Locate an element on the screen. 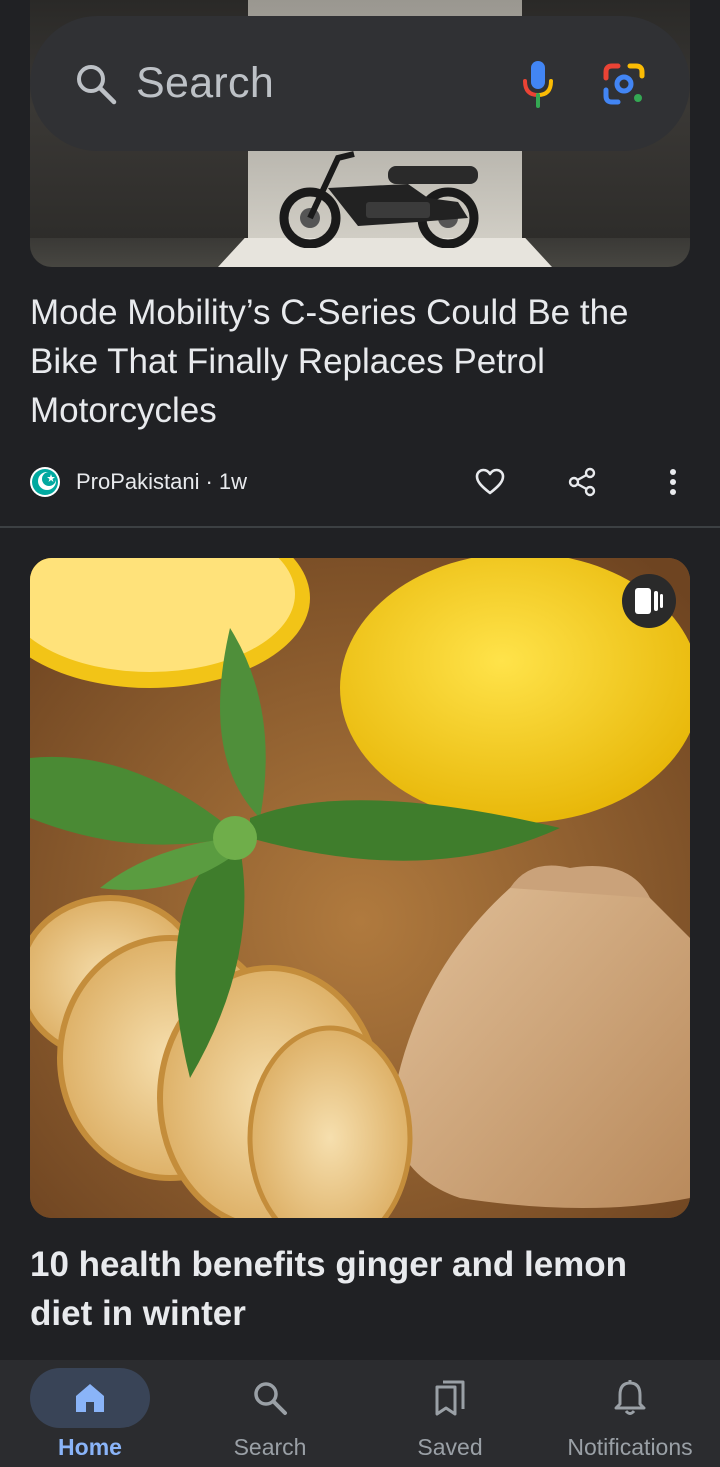 The image size is (720, 1467). nav-label: Saved is located at coordinates (450, 1447).